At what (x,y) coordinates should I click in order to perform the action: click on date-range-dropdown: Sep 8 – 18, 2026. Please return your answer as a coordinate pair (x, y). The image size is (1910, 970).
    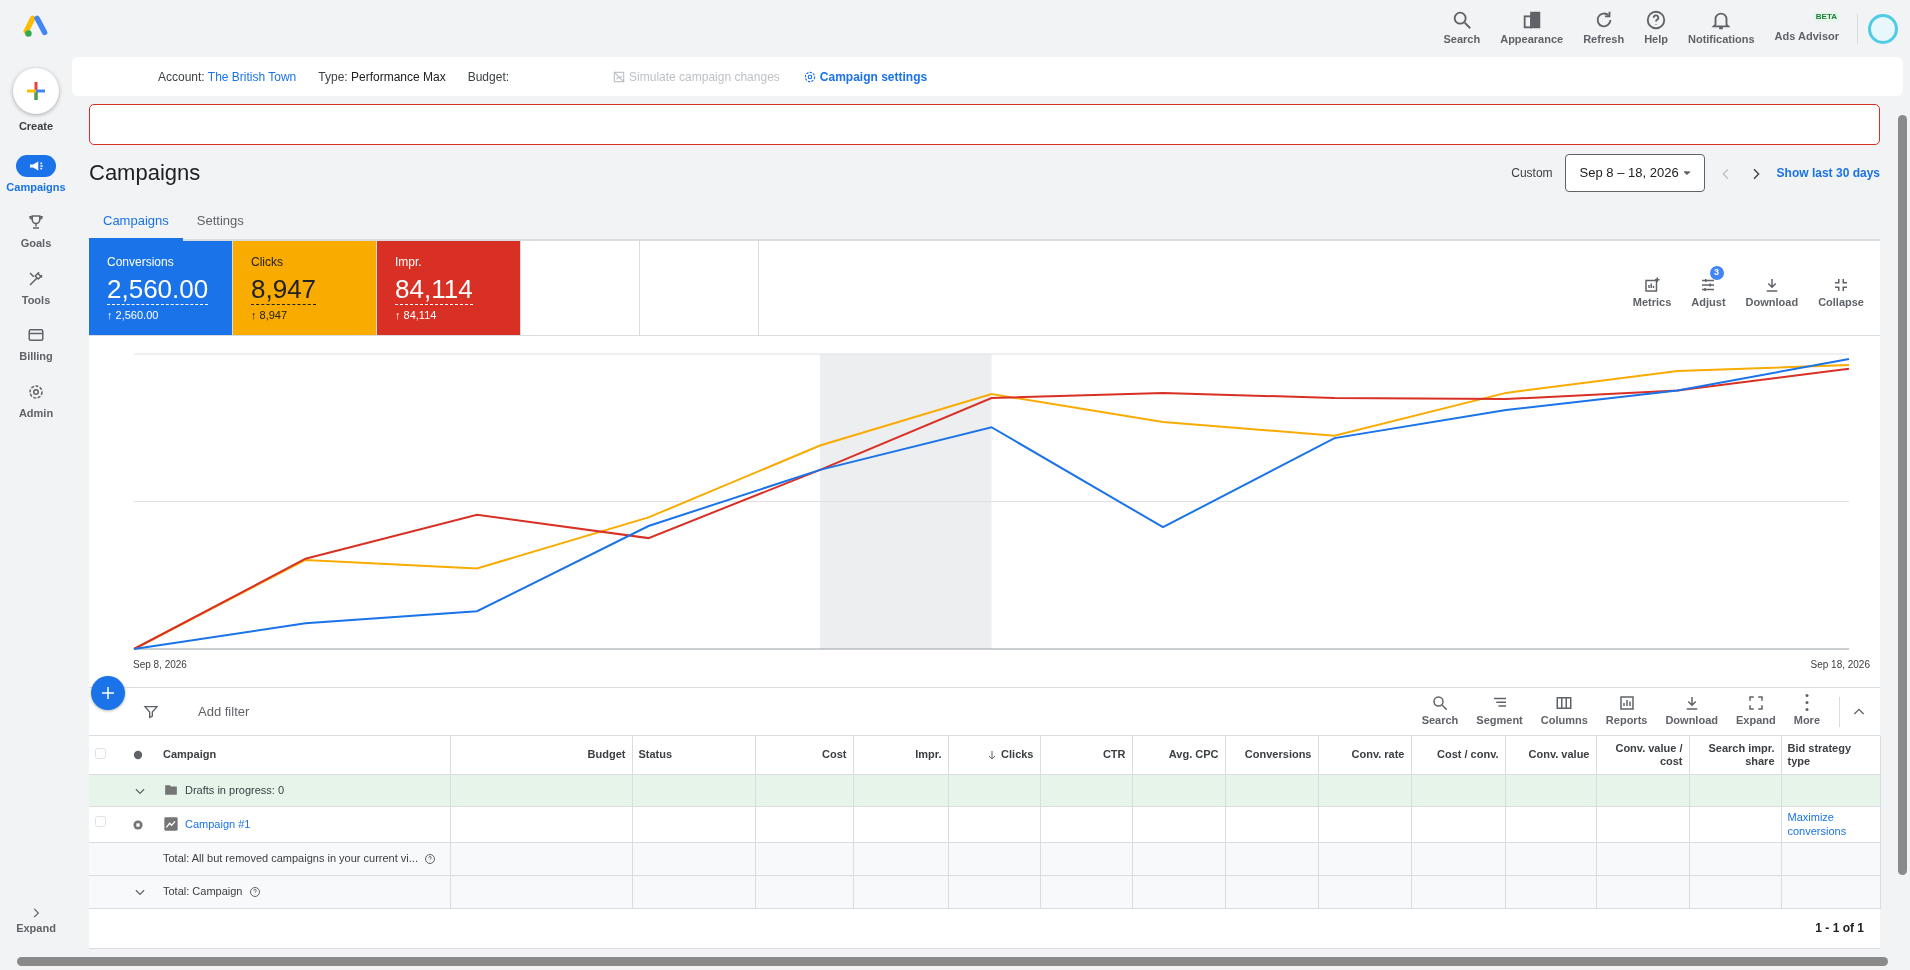
    Looking at the image, I should click on (1634, 173).